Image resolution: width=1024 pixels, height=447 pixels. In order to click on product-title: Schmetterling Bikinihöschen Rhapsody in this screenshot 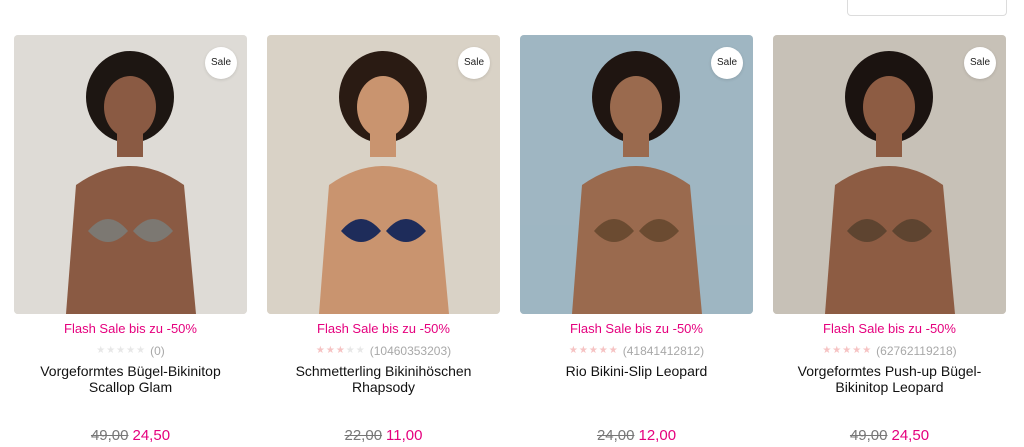, I will do `click(383, 379)`.